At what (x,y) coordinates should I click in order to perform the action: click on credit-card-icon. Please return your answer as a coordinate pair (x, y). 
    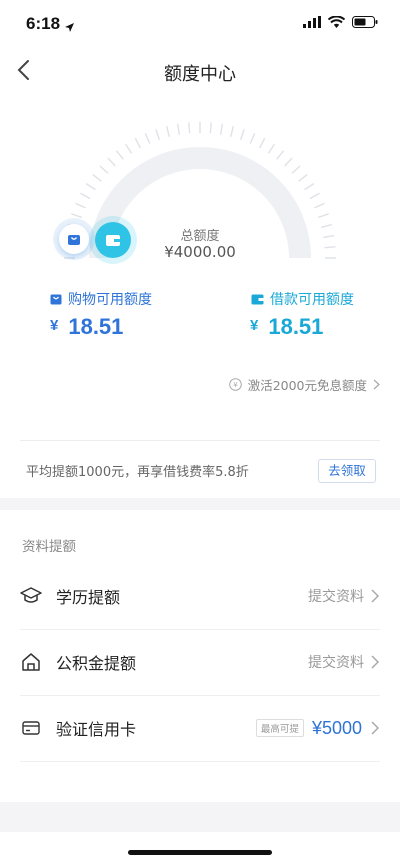
    Looking at the image, I should click on (31, 728).